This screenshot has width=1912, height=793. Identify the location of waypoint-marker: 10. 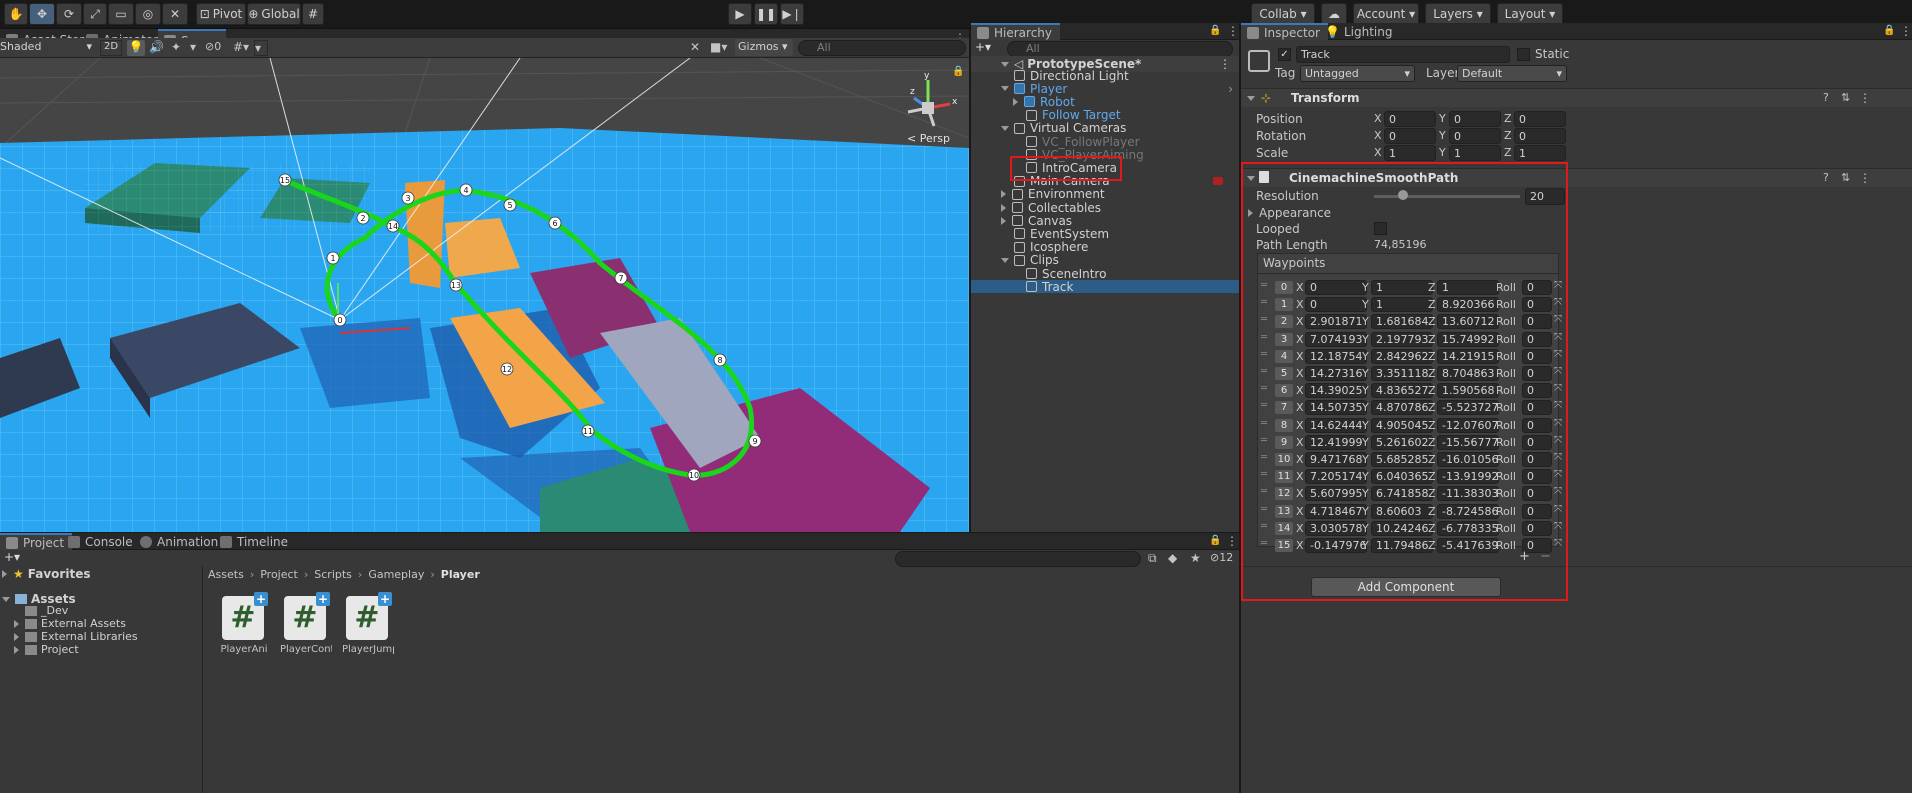
(694, 475).